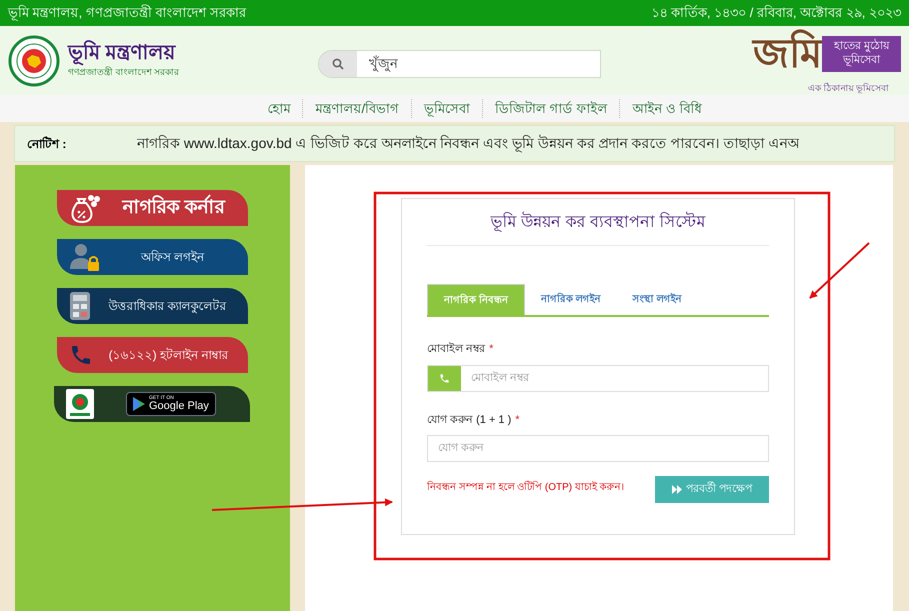  Describe the element at coordinates (85, 257) in the screenshot. I see `user-lock-icon` at that location.